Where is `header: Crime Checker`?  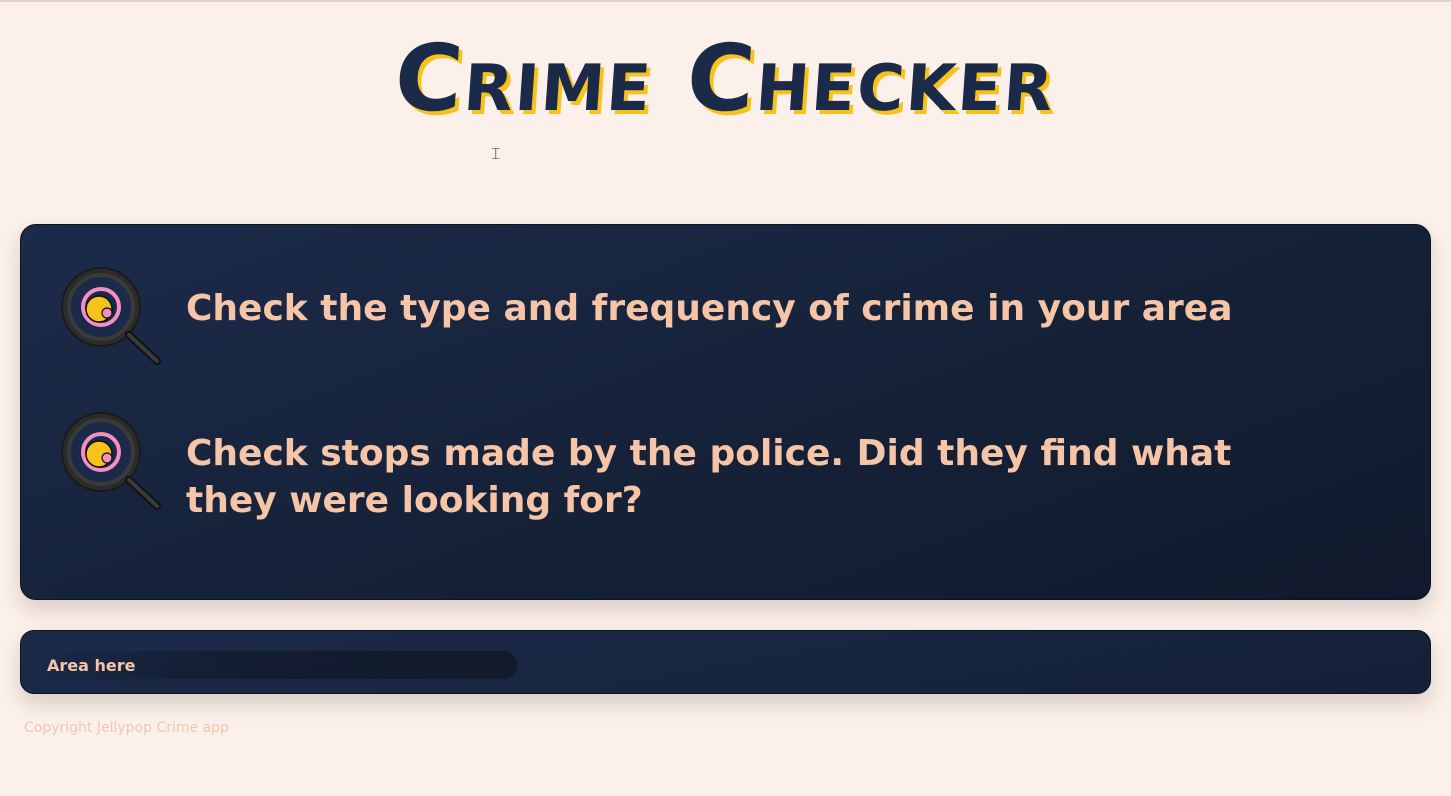
header: Crime Checker is located at coordinates (725, 79).